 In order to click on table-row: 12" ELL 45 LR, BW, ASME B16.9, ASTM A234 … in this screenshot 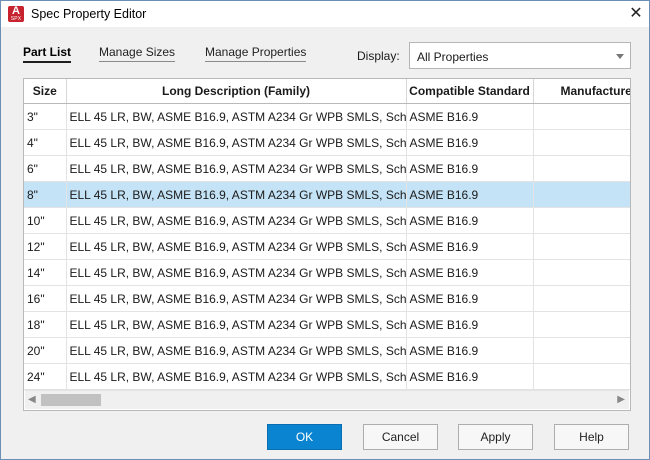, I will do `click(327, 246)`.